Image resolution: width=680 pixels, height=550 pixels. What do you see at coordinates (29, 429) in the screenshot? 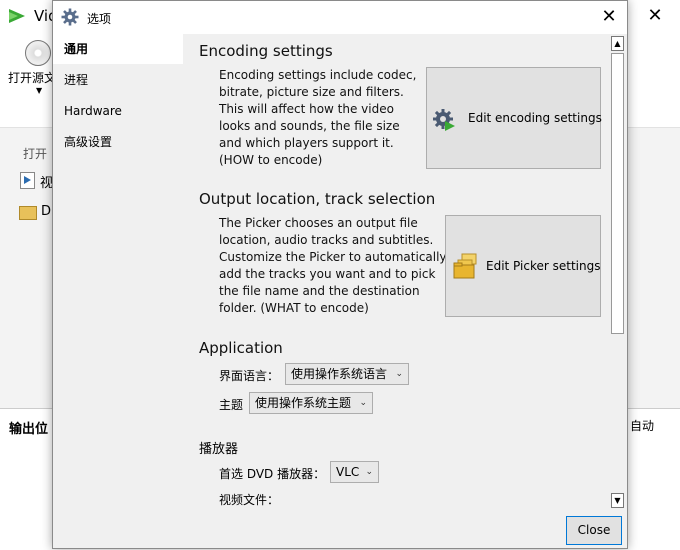
I see `output-location-label: 输出位` at bounding box center [29, 429].